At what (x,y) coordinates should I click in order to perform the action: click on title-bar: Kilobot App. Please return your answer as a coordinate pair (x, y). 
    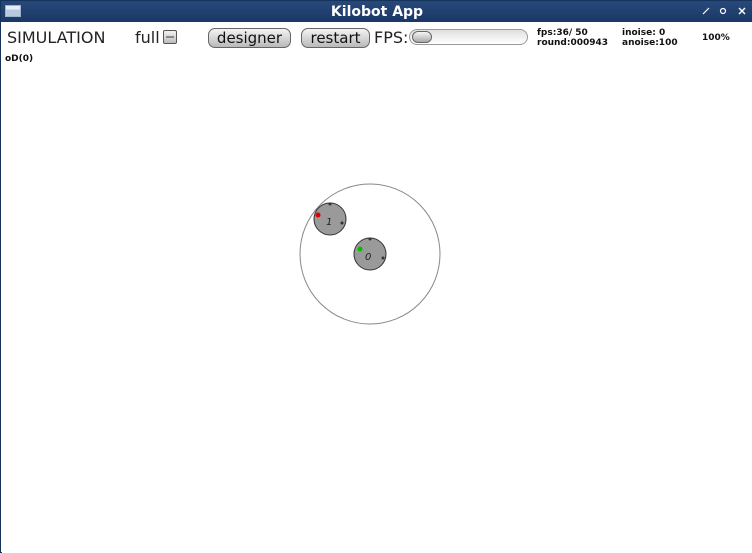
    Looking at the image, I should click on (376, 11).